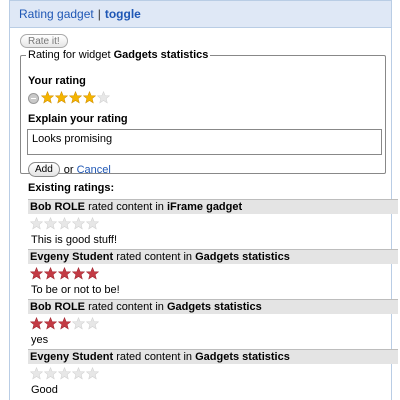 The image size is (400, 400). Describe the element at coordinates (40, 340) in the screenshot. I see `rating-comment: yes` at that location.